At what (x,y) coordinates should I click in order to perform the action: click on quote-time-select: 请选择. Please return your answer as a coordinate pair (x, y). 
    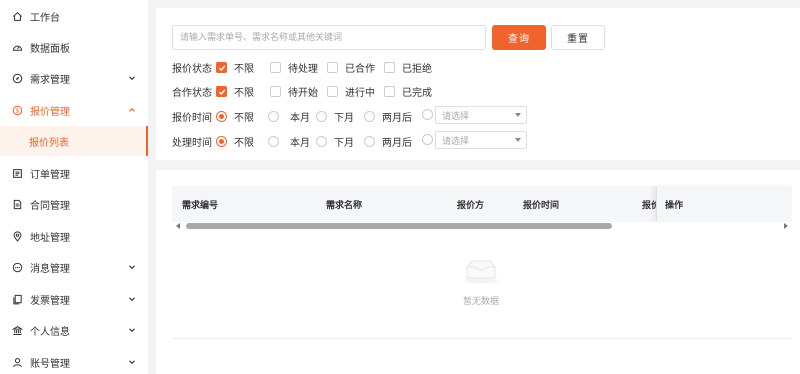
    Looking at the image, I should click on (481, 115).